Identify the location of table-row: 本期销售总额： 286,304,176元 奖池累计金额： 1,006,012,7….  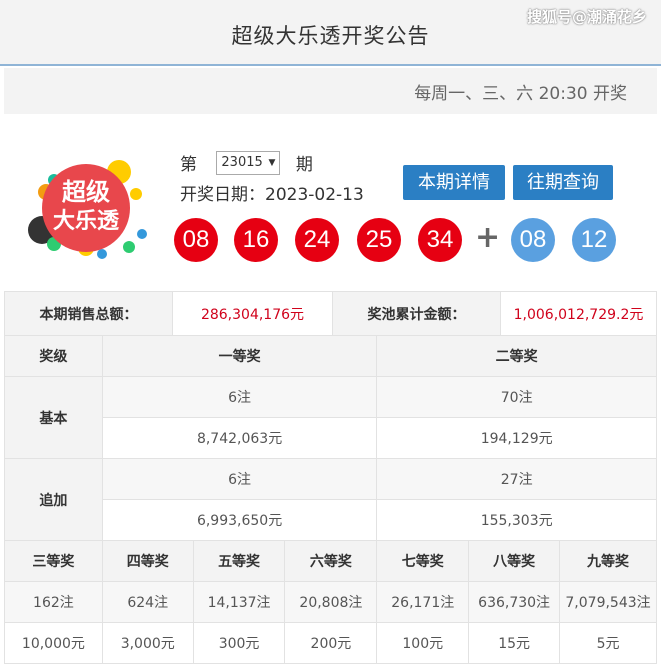
(330, 313).